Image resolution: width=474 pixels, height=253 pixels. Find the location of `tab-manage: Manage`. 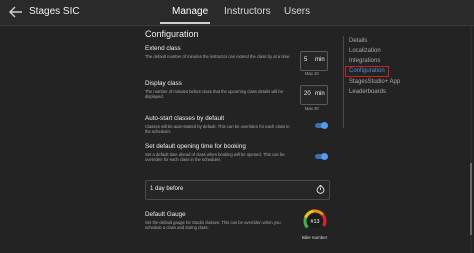

tab-manage: Manage is located at coordinates (190, 11).